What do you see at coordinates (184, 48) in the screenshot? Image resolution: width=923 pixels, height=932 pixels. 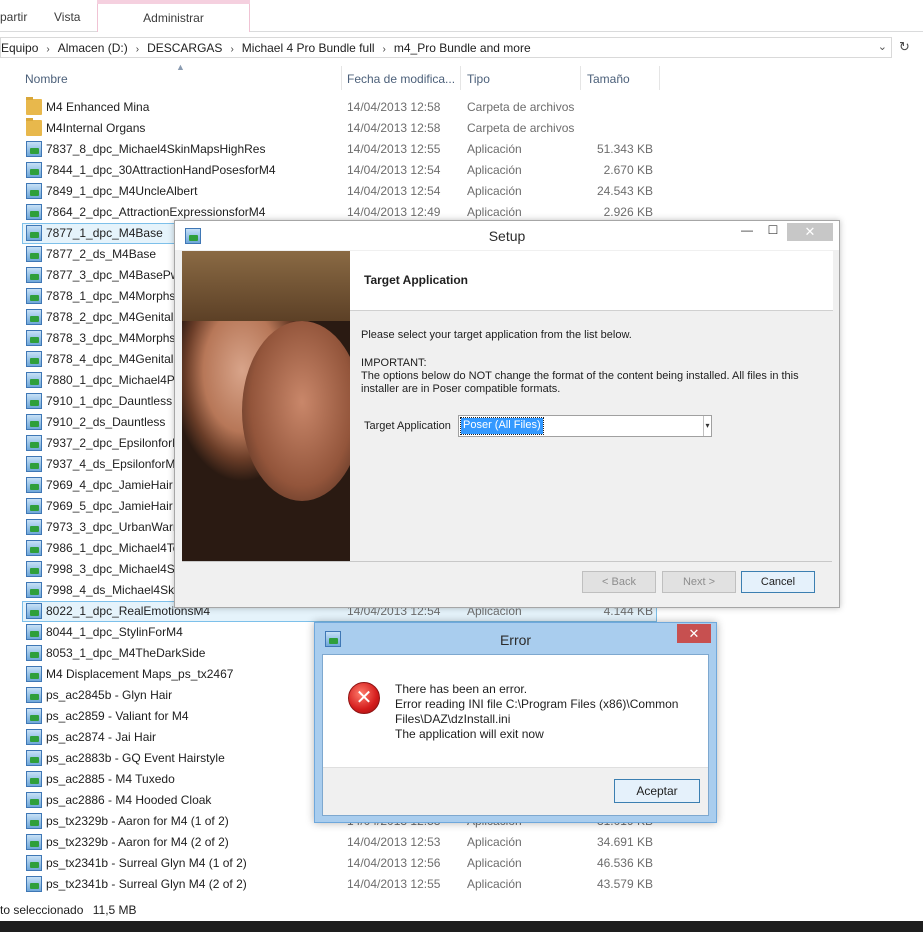 I see `breadcrumb-item: DESCARGAS` at bounding box center [184, 48].